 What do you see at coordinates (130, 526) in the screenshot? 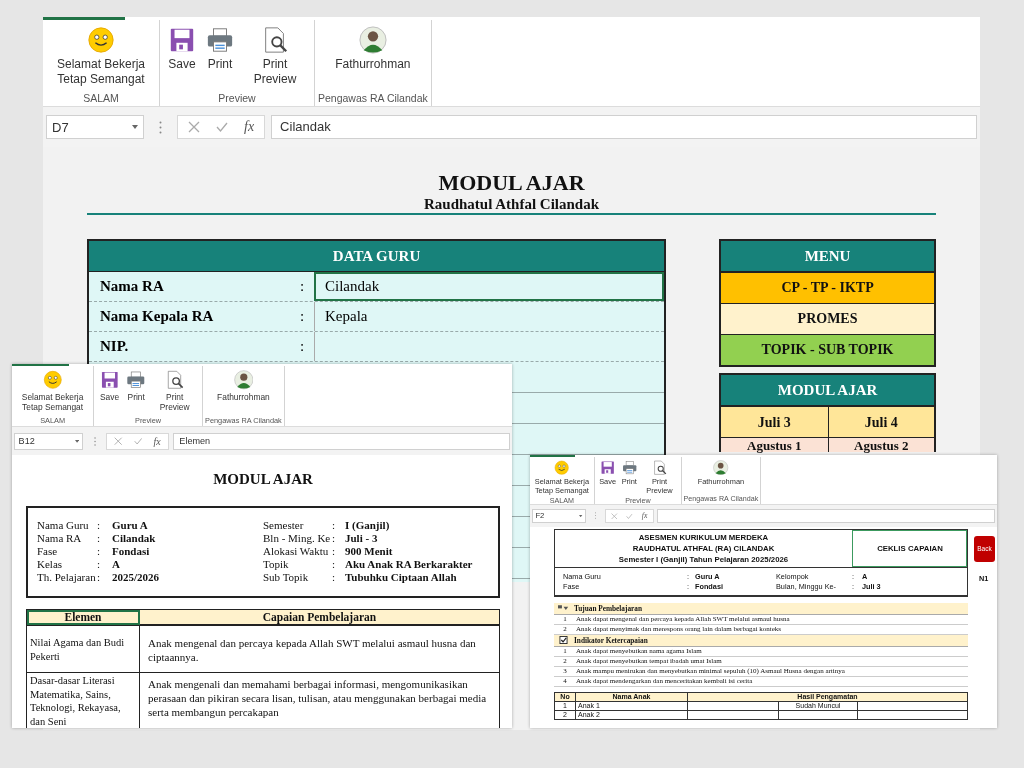
I see `field-value: Guru A` at bounding box center [130, 526].